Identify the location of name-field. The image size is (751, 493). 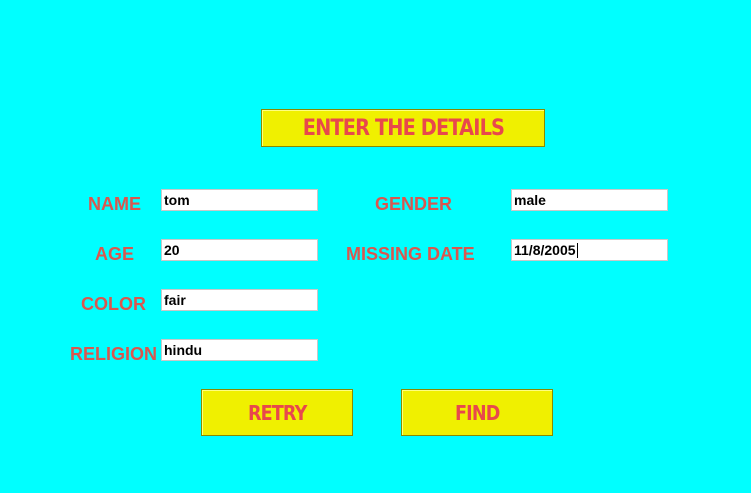
(239, 200).